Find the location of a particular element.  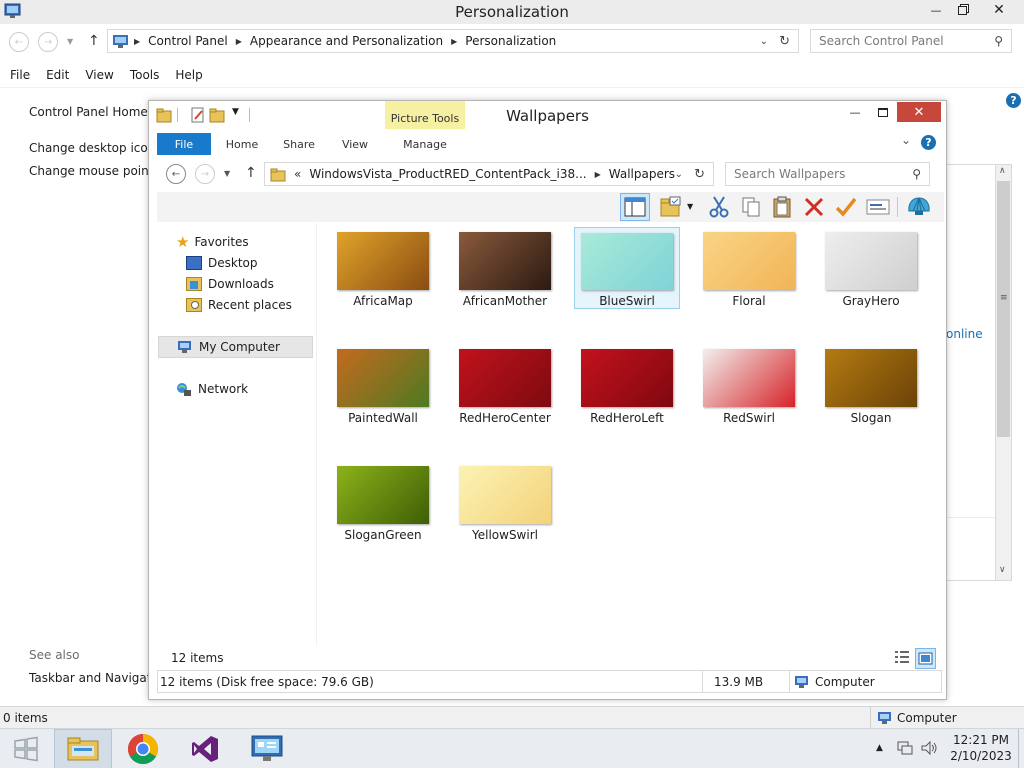

divider is located at coordinates (249, 115).